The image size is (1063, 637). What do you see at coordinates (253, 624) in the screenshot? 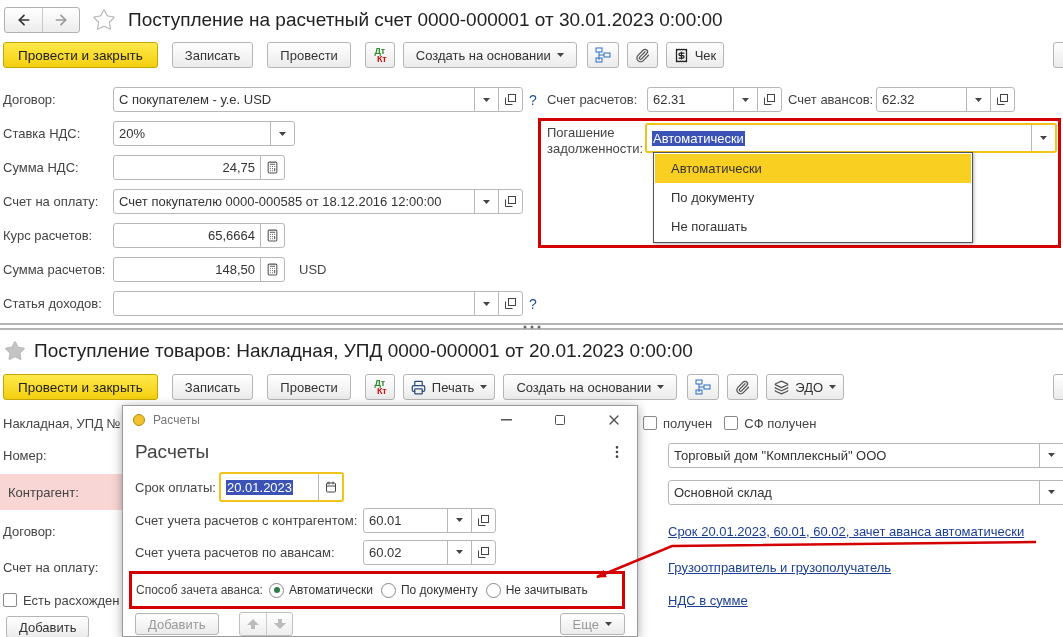
I see `up-icon` at bounding box center [253, 624].